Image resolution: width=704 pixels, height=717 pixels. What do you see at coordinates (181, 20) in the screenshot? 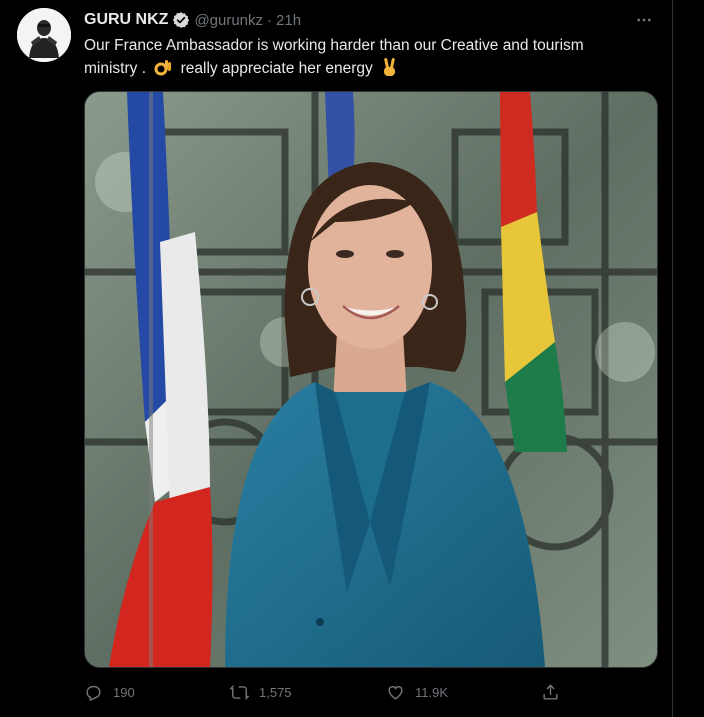
I see `verified-badge-icon` at bounding box center [181, 20].